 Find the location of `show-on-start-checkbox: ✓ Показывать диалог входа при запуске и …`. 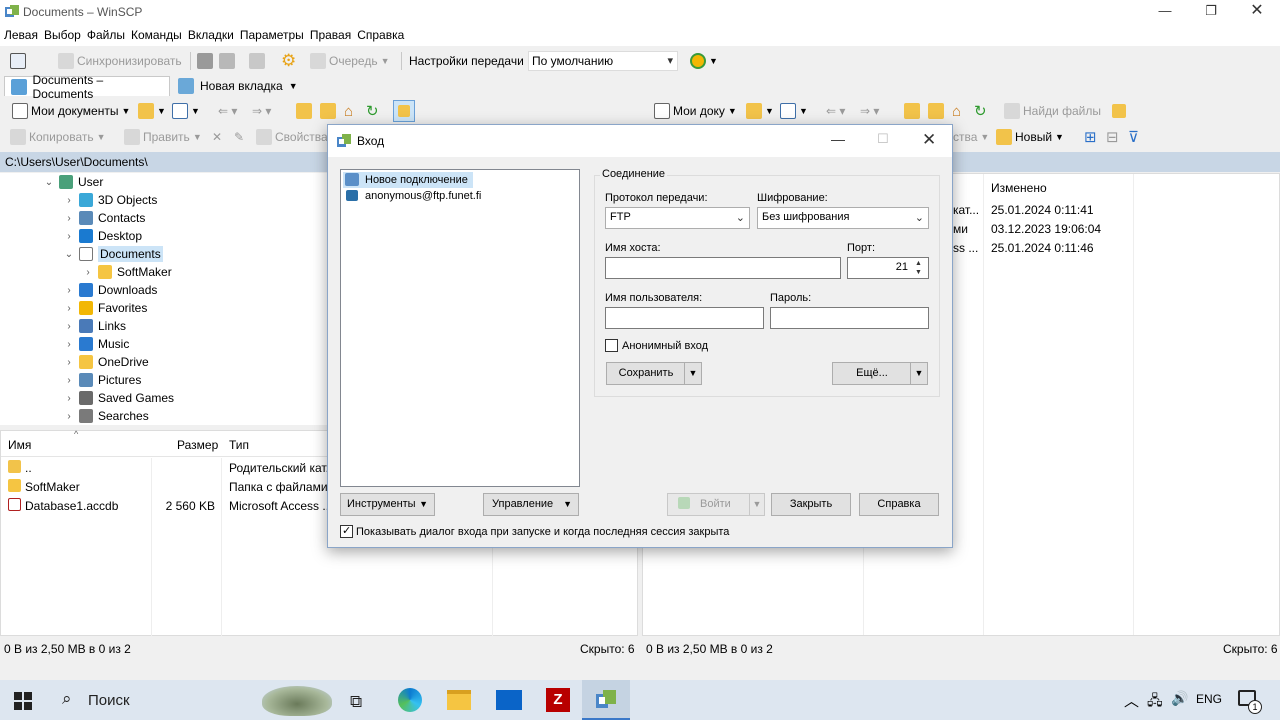

show-on-start-checkbox: ✓ Показывать диалог входа при запуске и … is located at coordinates (534, 531).